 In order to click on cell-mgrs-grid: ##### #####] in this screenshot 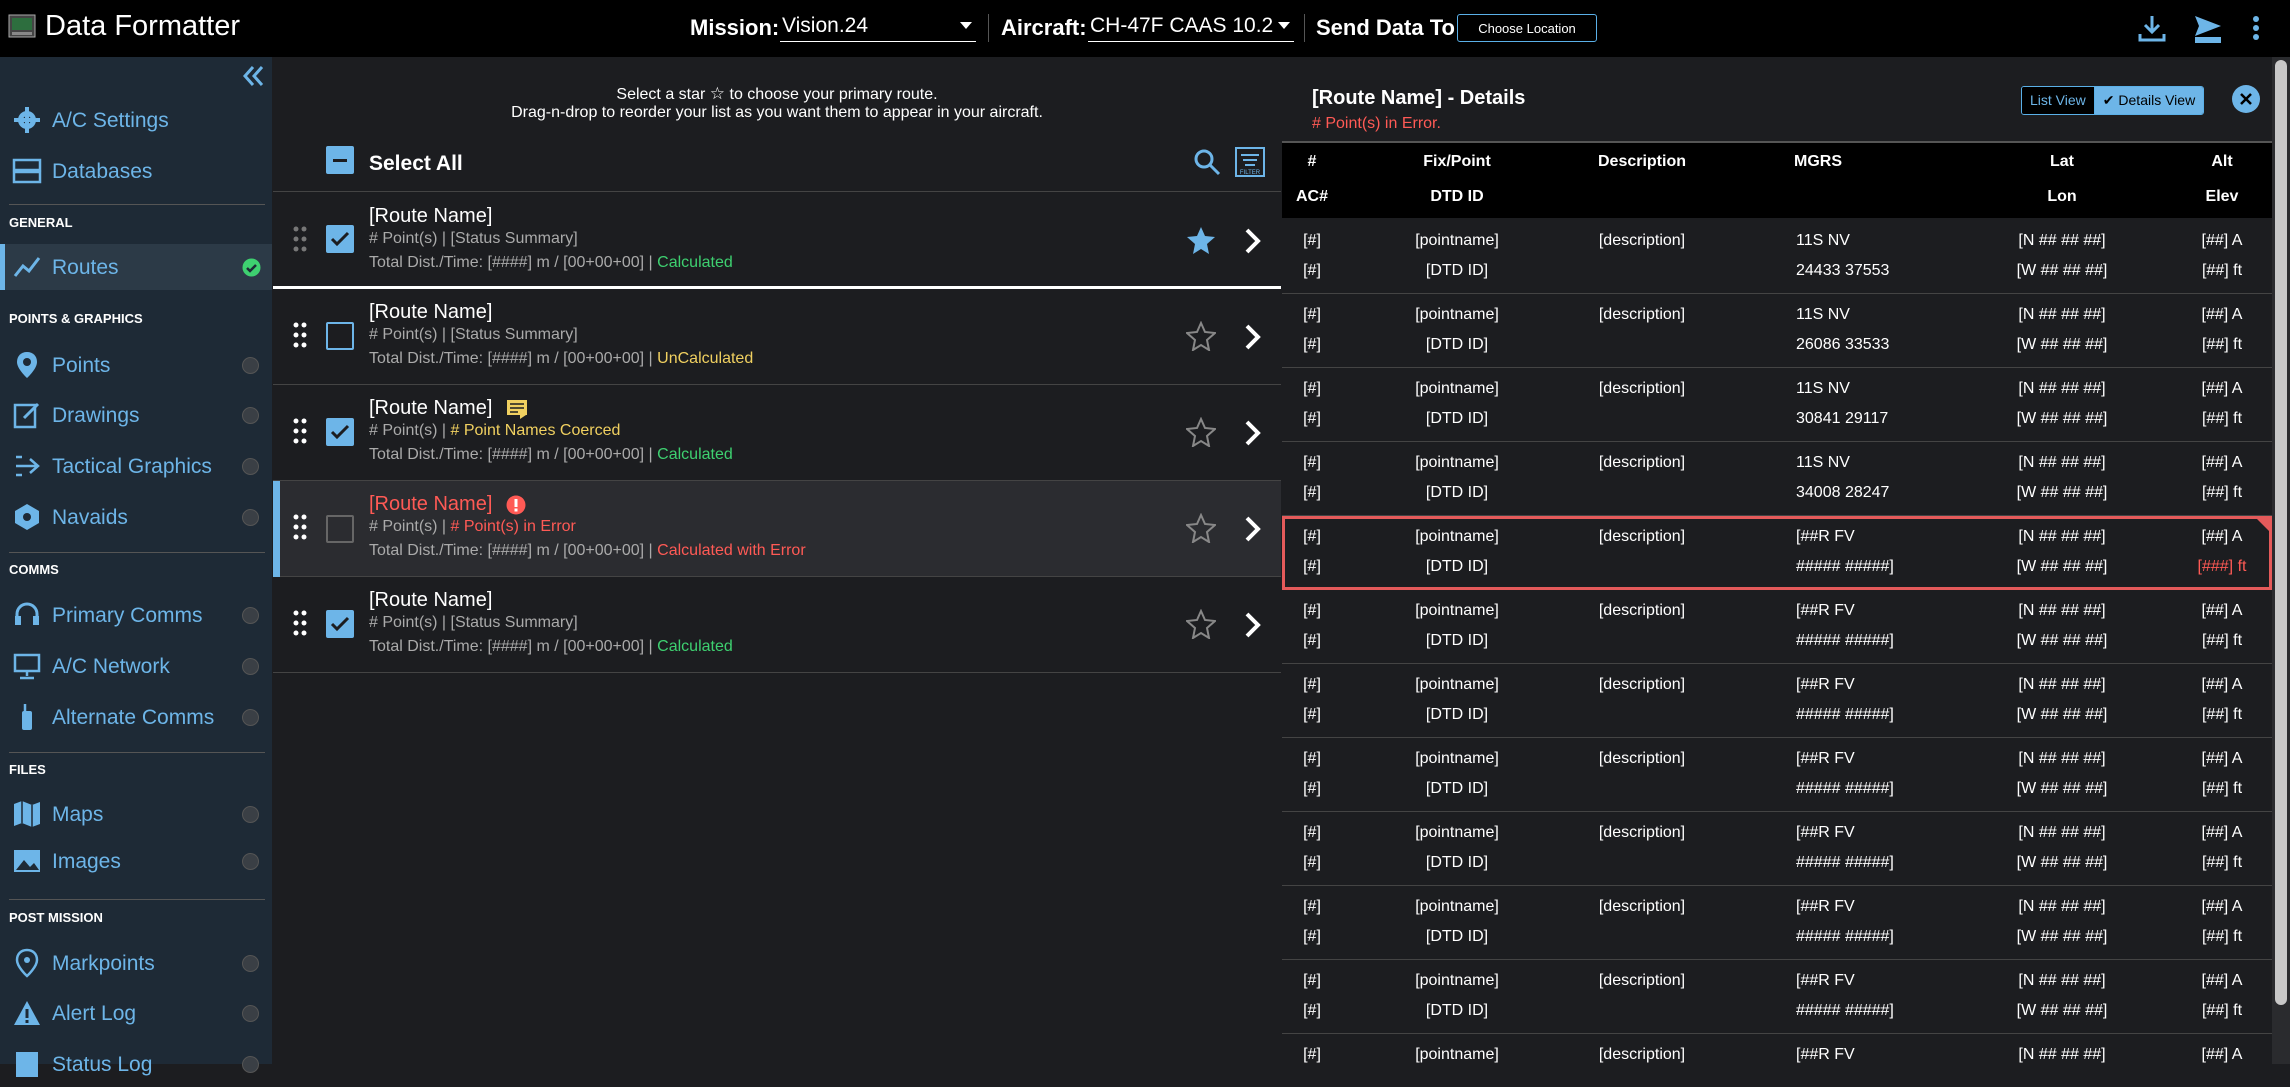, I will do `click(1845, 936)`.